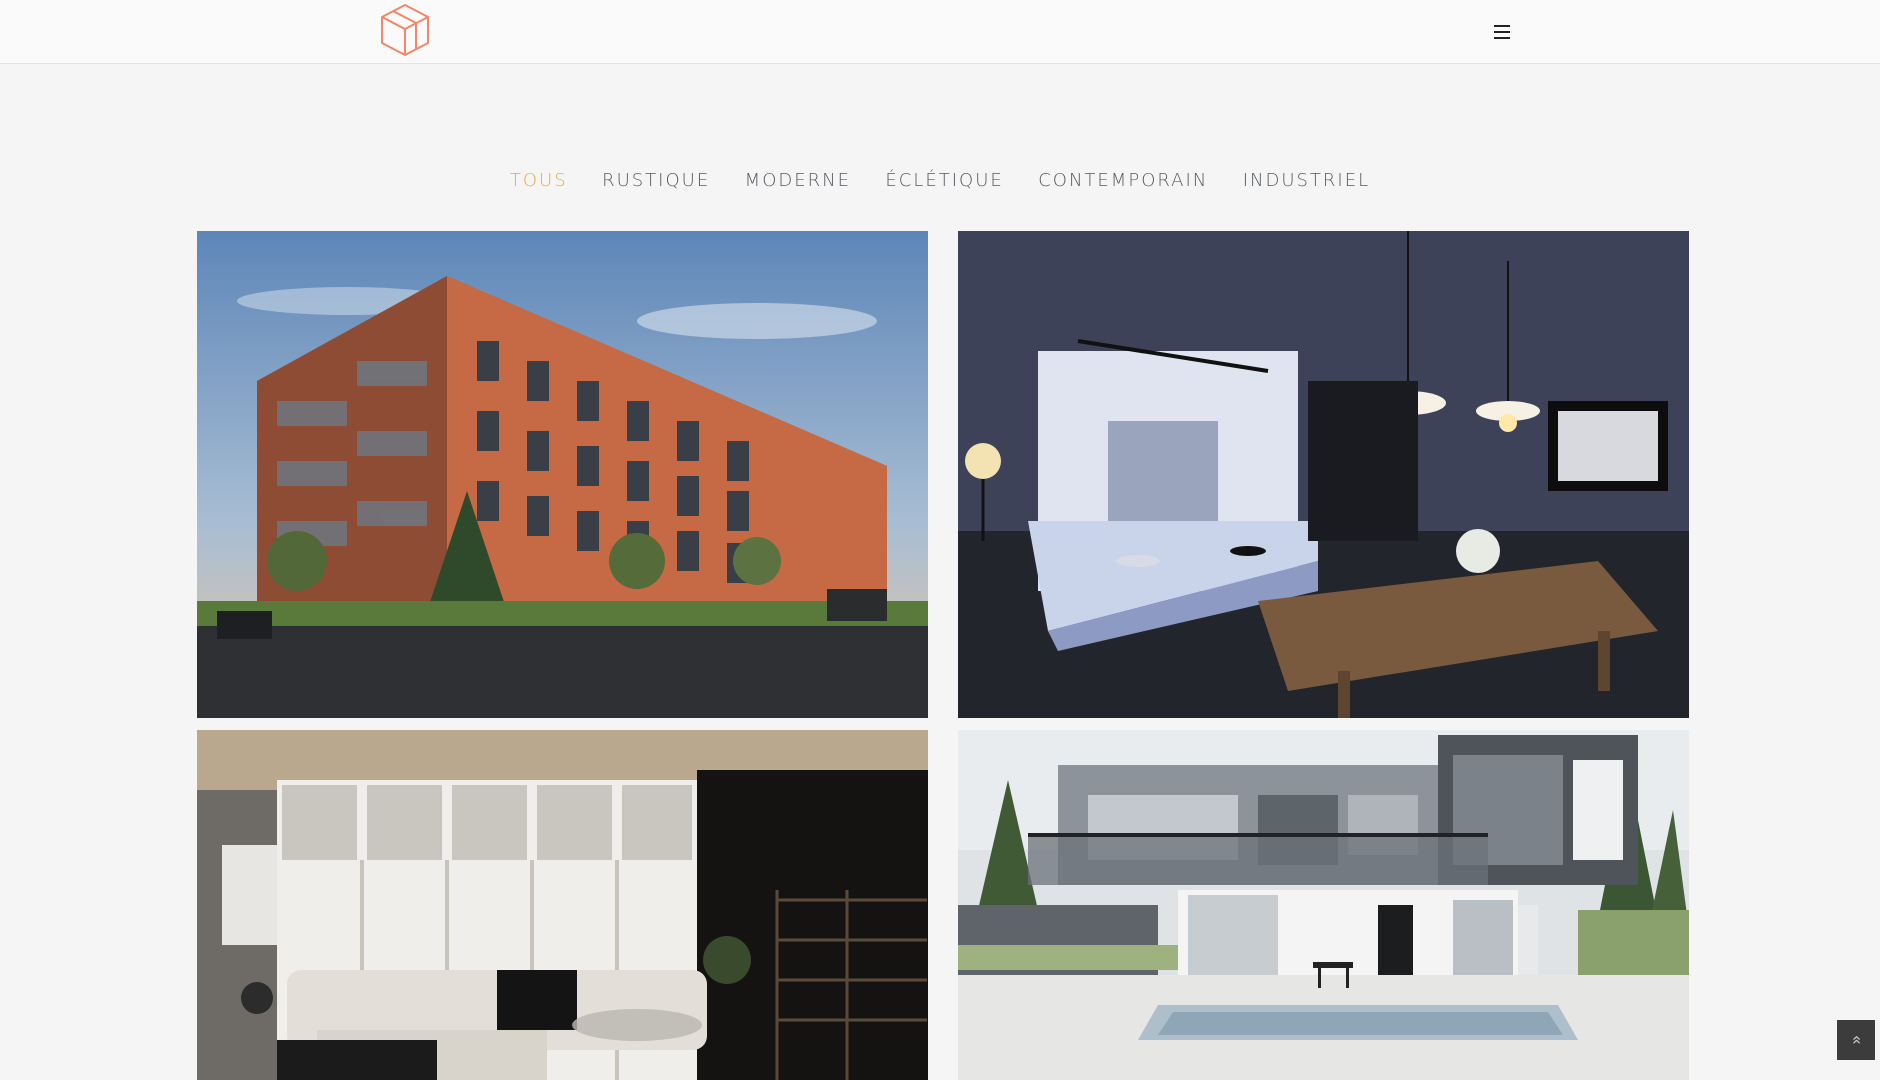  What do you see at coordinates (1502, 32) in the screenshot?
I see `hamburger-menu-icon` at bounding box center [1502, 32].